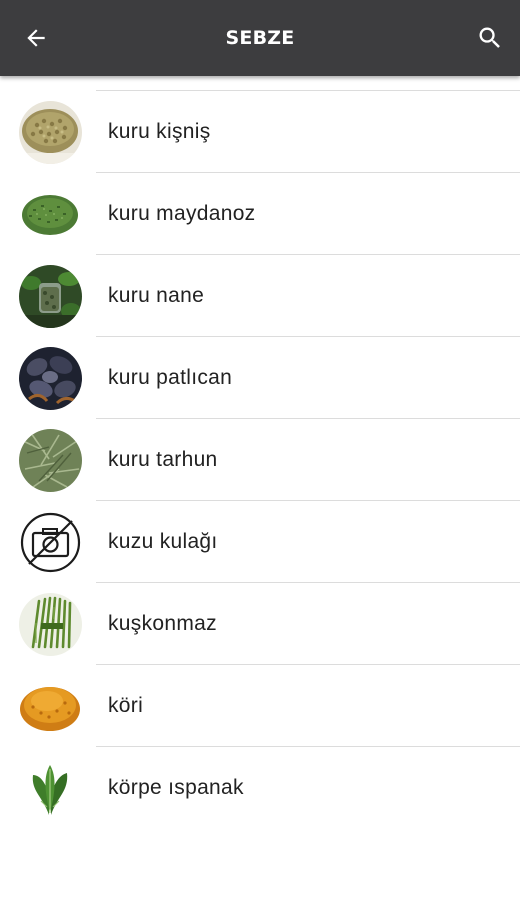 Image resolution: width=520 pixels, height=900 pixels. Describe the element at coordinates (260, 542) in the screenshot. I see `list-item: kuzu kulağı` at that location.